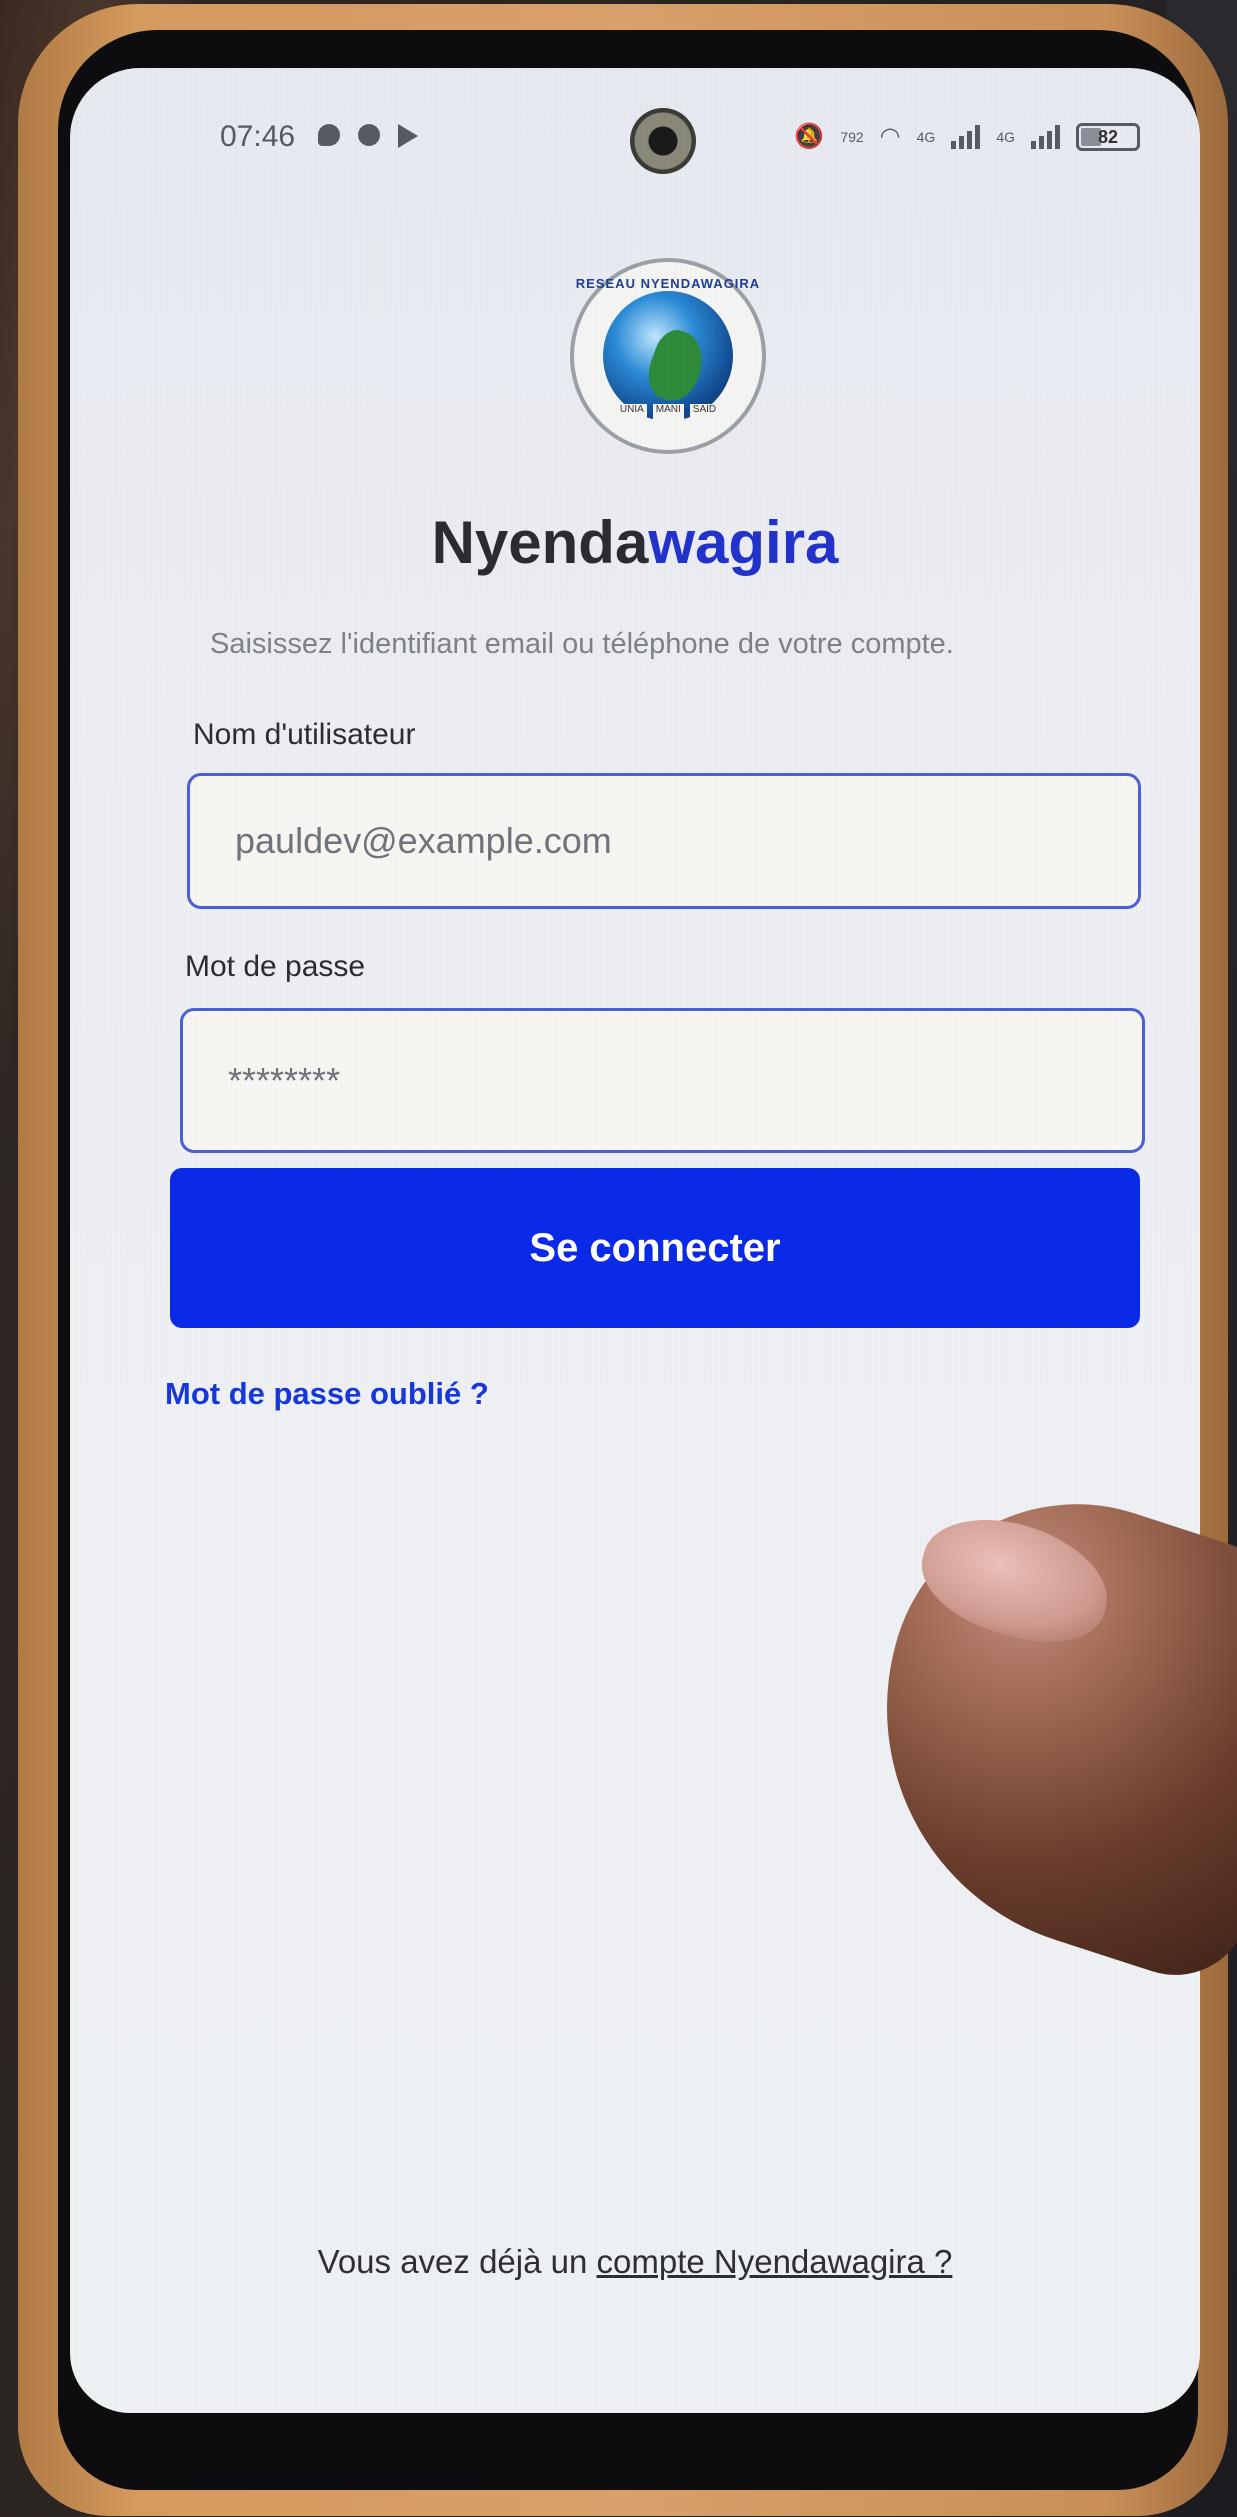  What do you see at coordinates (809, 136) in the screenshot?
I see `mute-icon: 🔕` at bounding box center [809, 136].